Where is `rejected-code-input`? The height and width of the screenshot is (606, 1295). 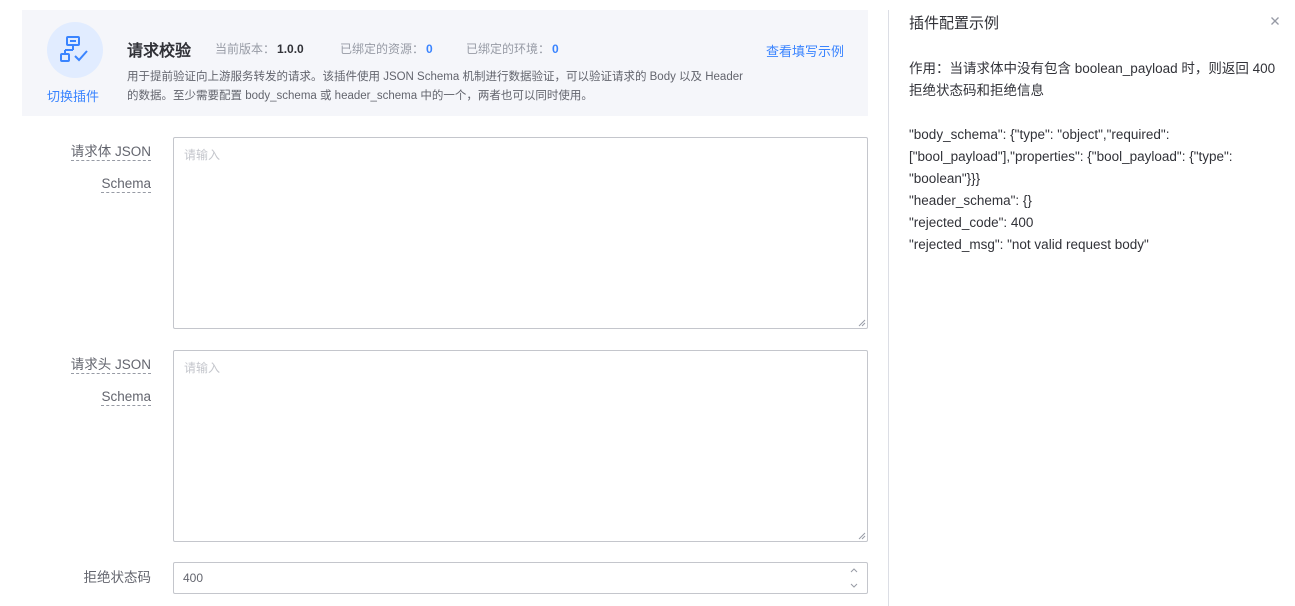 rejected-code-input is located at coordinates (504, 578).